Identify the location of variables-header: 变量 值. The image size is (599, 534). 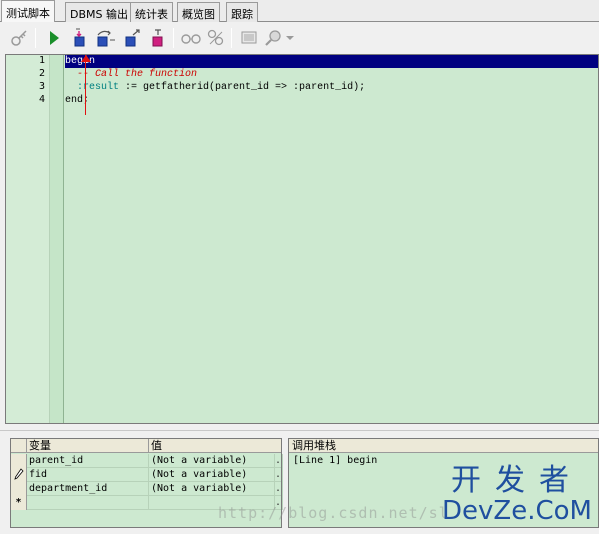
(146, 446).